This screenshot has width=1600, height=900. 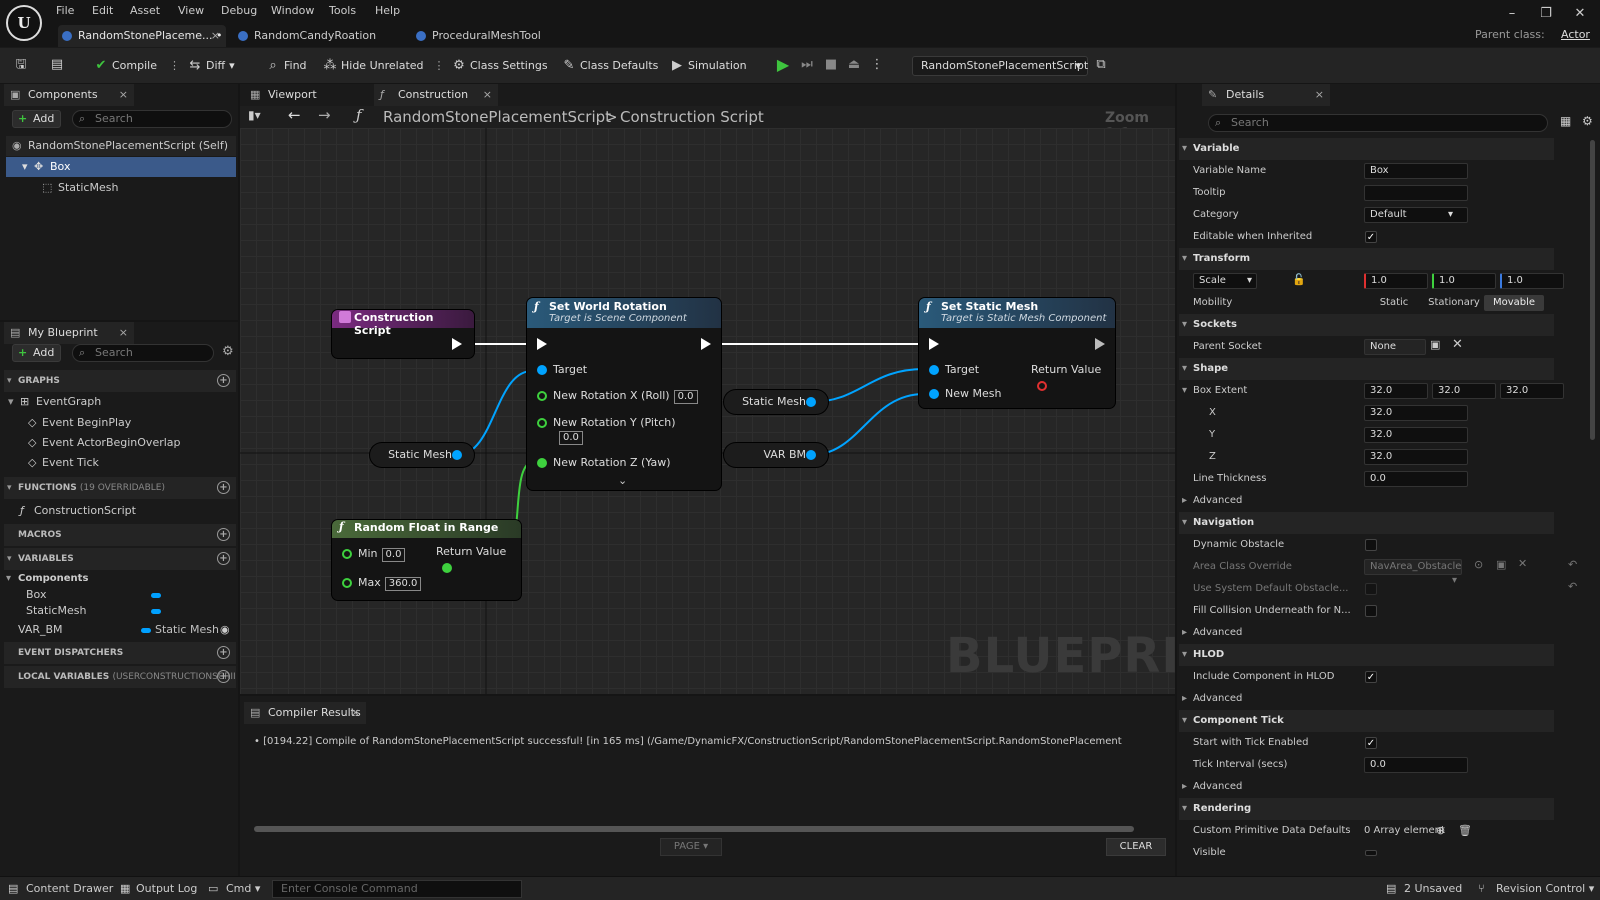 What do you see at coordinates (254, 115) in the screenshot?
I see `bookmark-icon: ▮▾` at bounding box center [254, 115].